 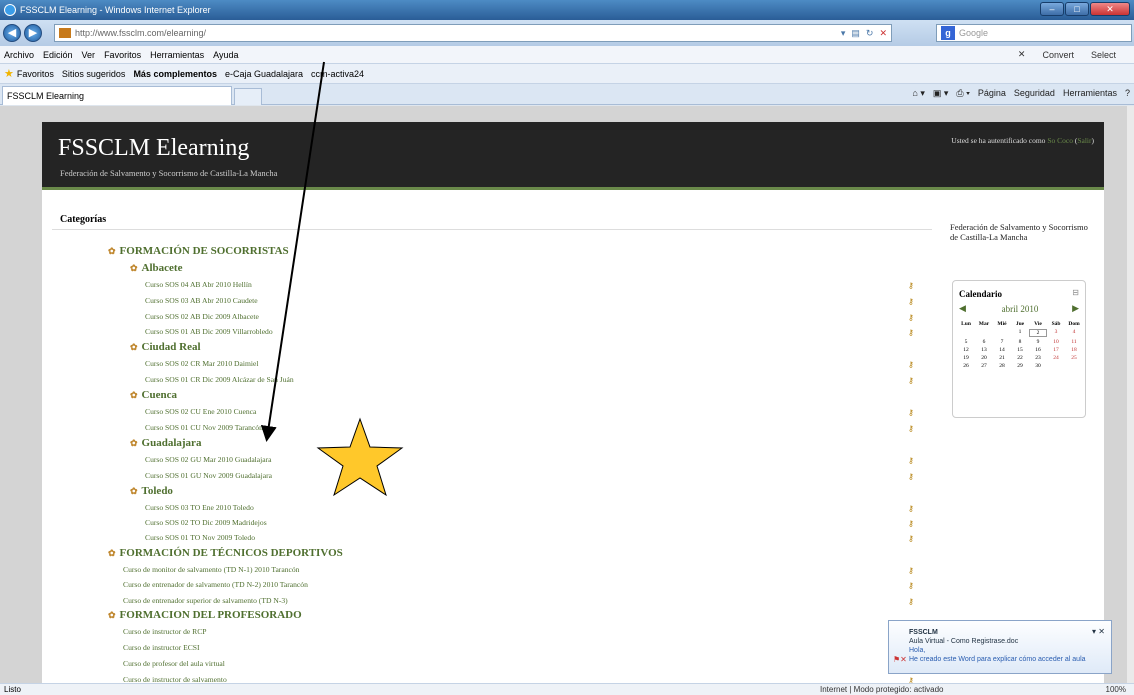 I want to click on logout-link: Salir, so click(x=1084, y=140).